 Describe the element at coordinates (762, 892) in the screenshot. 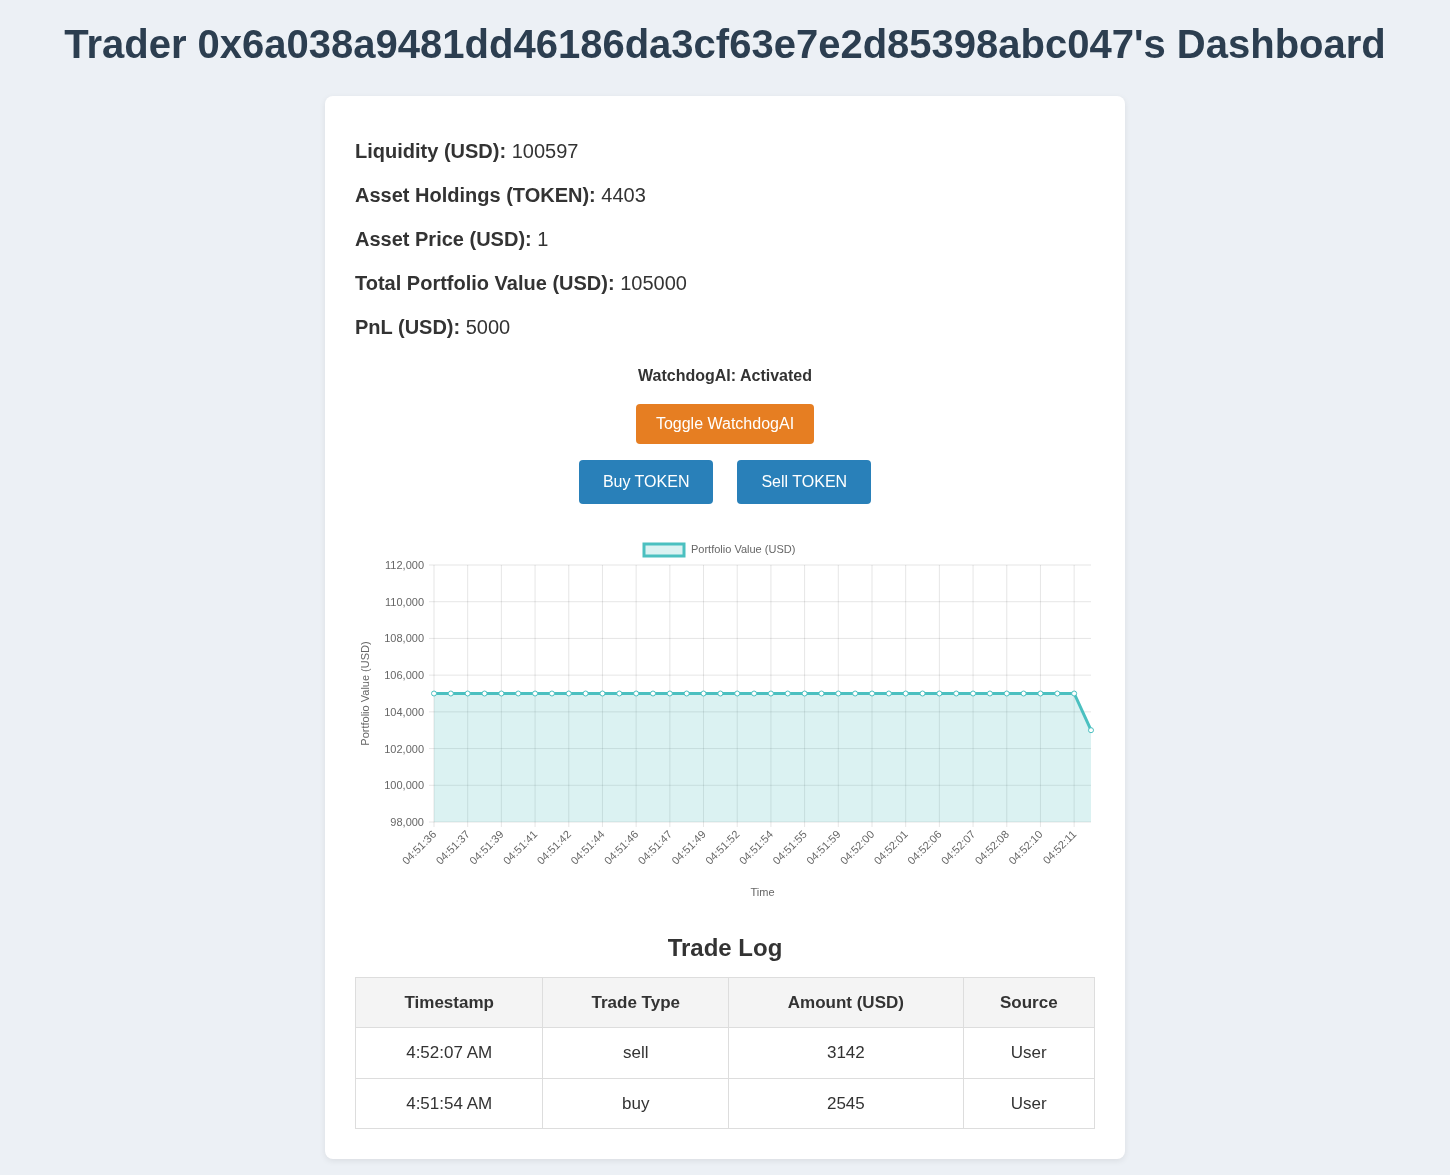

I see `axis-title: Time` at that location.